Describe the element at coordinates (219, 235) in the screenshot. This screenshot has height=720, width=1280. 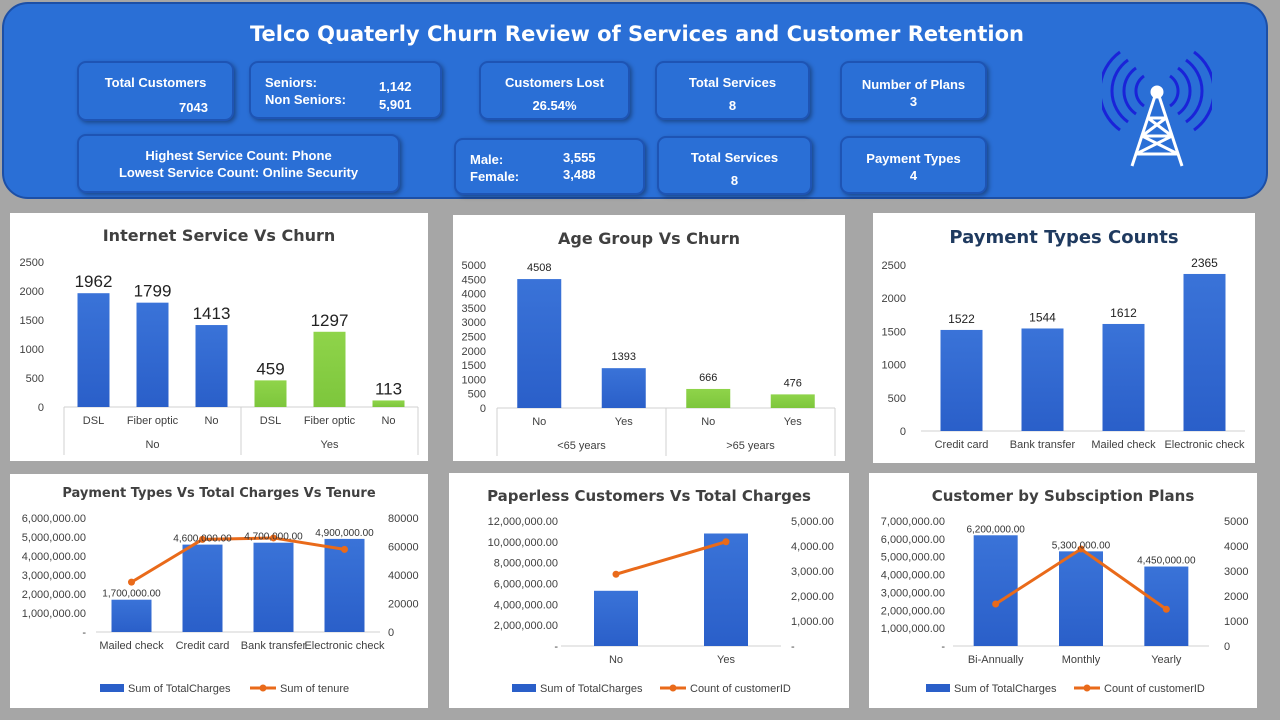
I see `chart-title: Internet Service Vs Churn` at that location.